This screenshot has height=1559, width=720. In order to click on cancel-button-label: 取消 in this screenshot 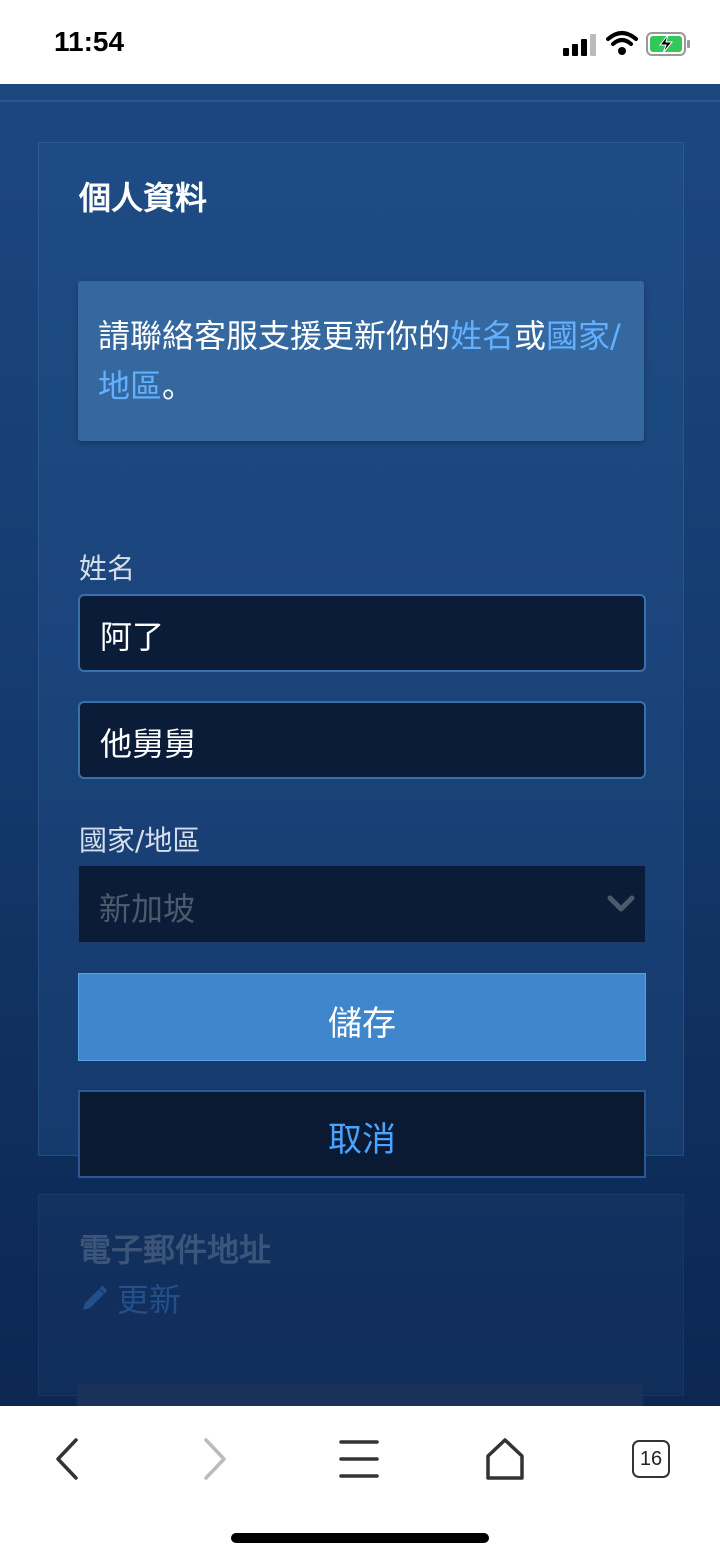, I will do `click(362, 1140)`.